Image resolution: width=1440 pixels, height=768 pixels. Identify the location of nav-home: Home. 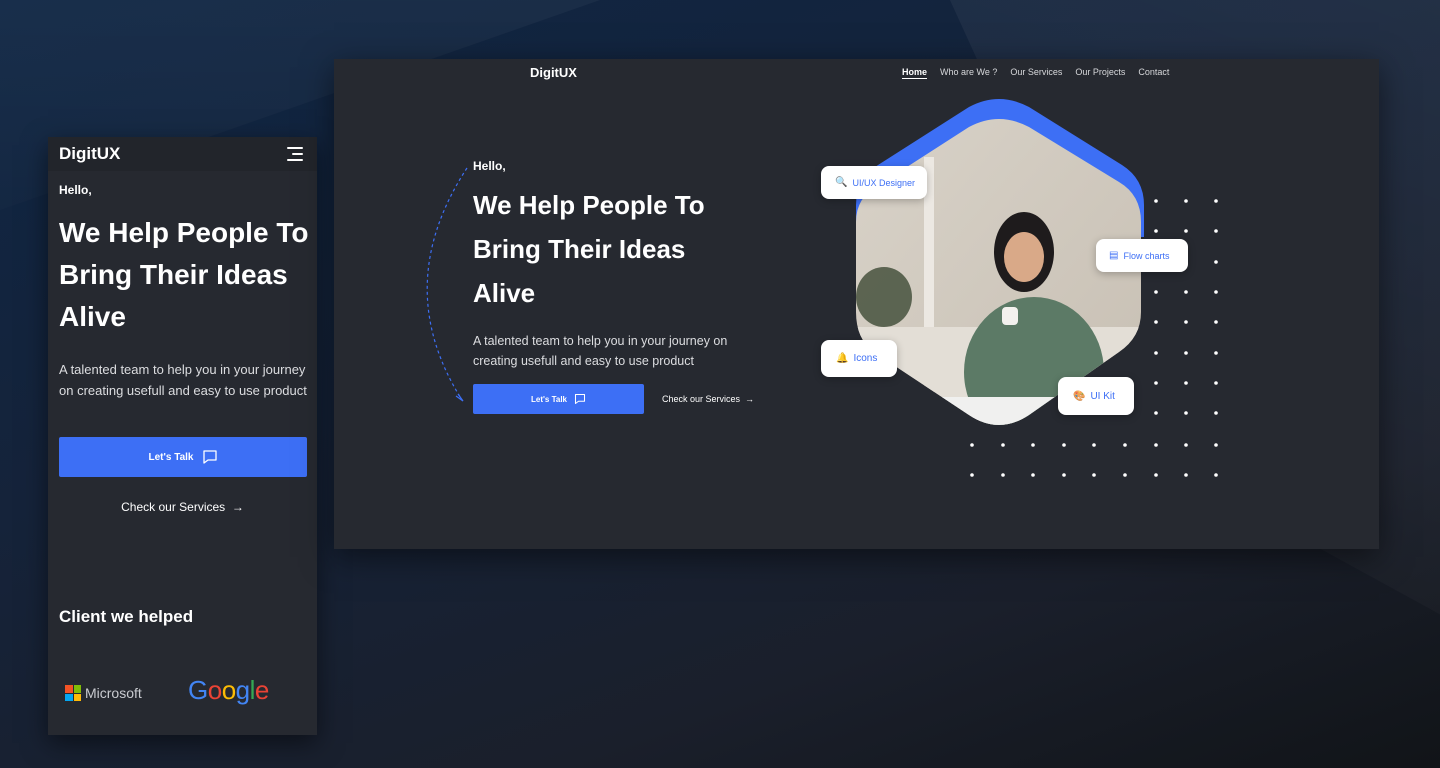
(915, 73).